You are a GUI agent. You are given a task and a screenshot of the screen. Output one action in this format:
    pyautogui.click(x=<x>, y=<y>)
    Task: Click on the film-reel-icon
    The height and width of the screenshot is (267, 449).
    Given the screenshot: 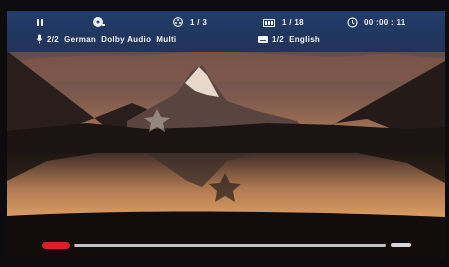 What is the action you would take?
    pyautogui.click(x=178, y=22)
    